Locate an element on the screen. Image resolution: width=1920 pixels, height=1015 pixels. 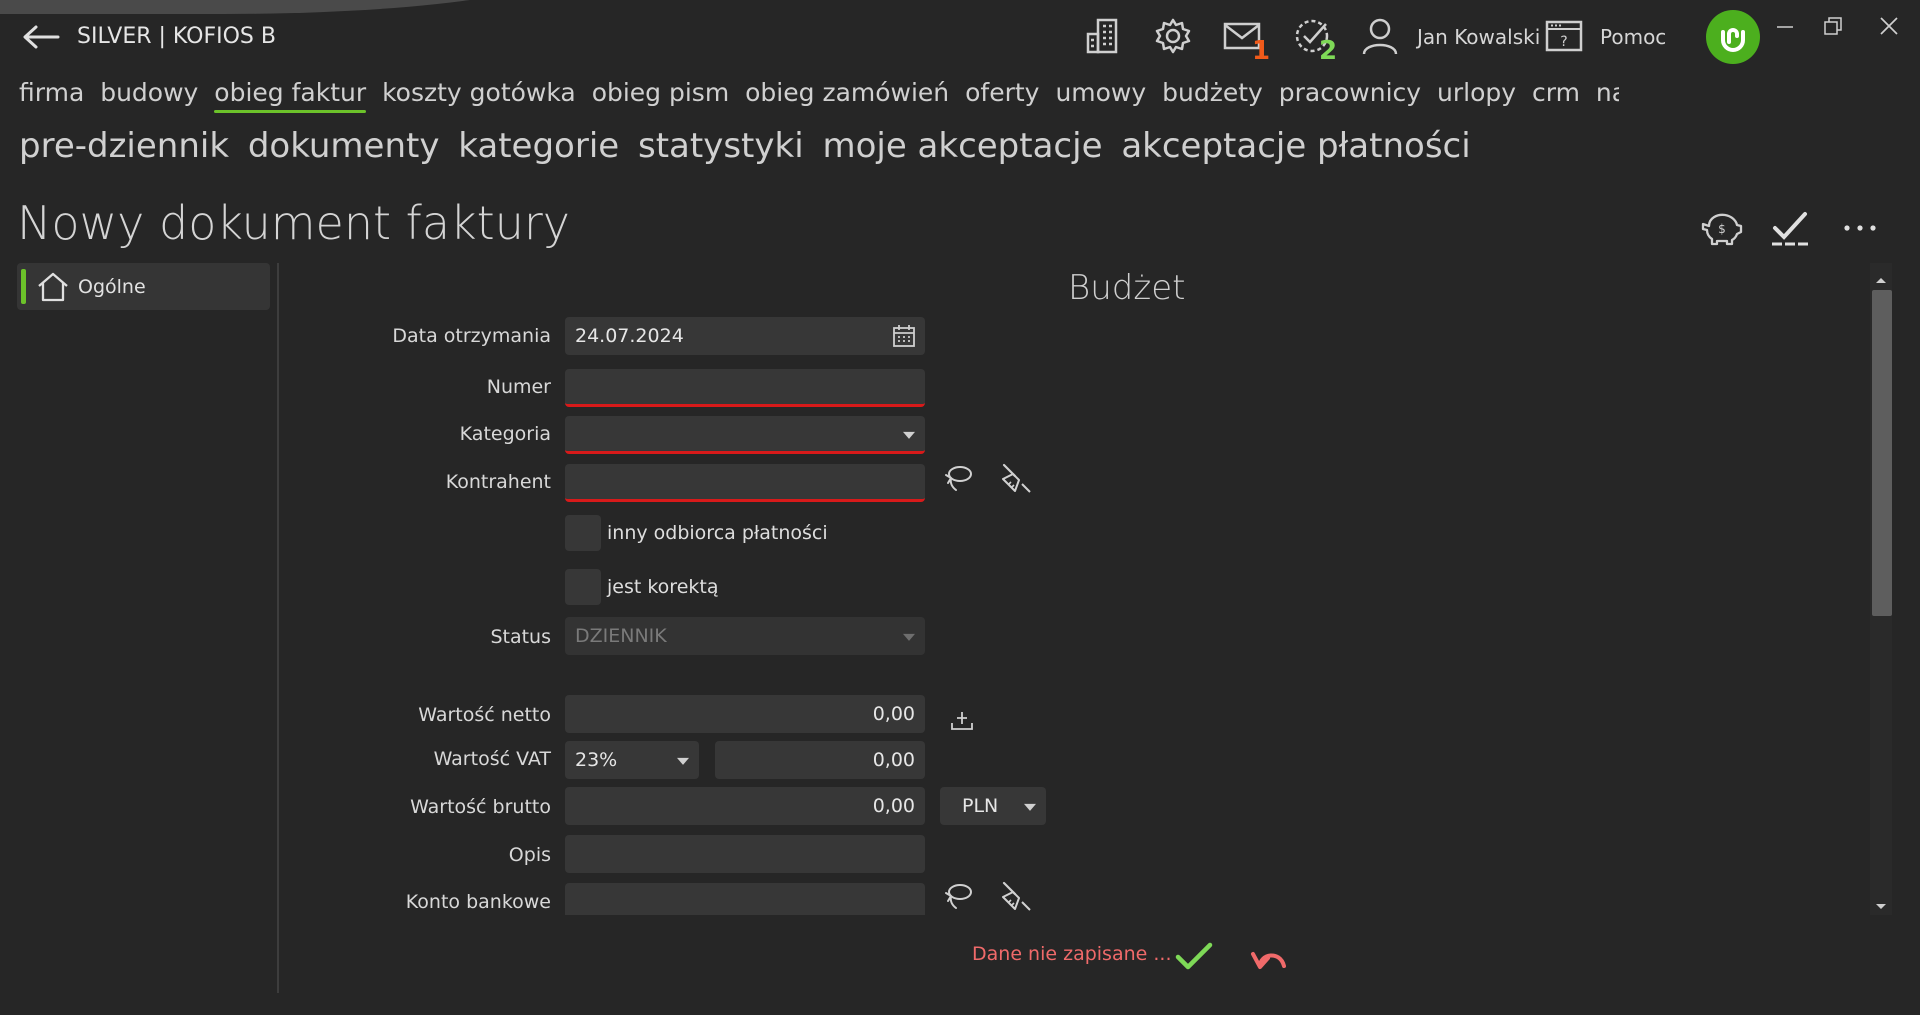
tasks-badge: 2 is located at coordinates (1328, 51).